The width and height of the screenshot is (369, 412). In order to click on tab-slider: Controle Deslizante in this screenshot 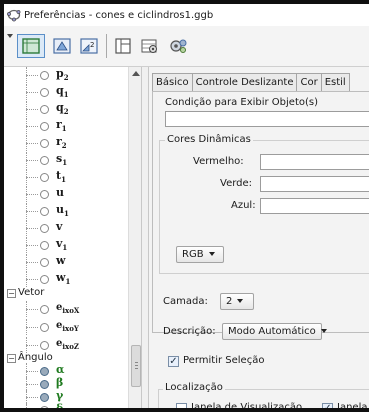, I will do `click(244, 82)`.